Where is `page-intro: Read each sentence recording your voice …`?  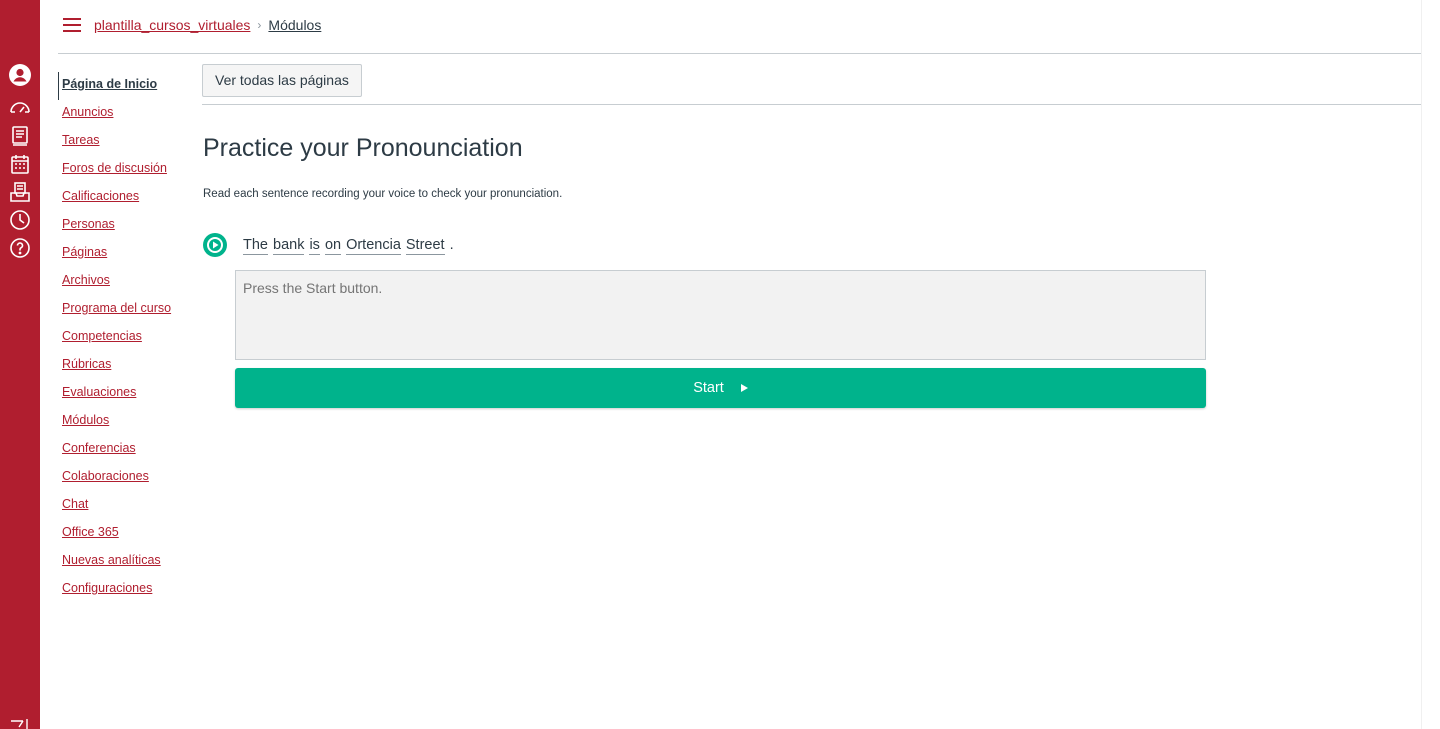 page-intro: Read each sentence recording your voice … is located at coordinates (383, 194).